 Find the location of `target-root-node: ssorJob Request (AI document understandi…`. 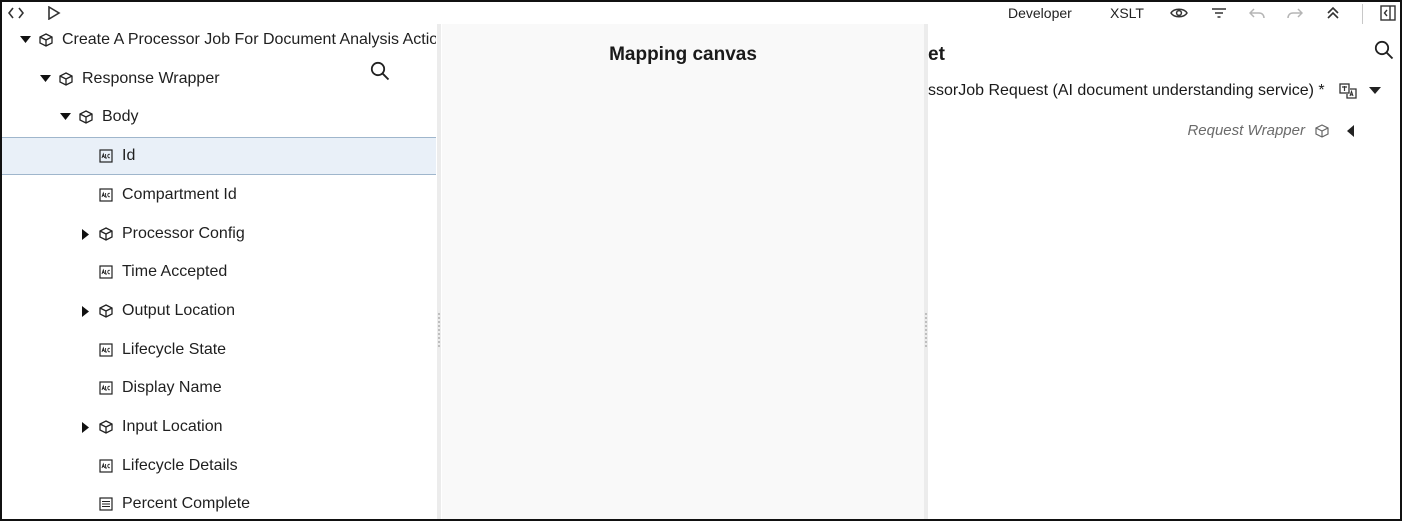

target-root-node: ssorJob Request (AI document understandi… is located at coordinates (1154, 91).